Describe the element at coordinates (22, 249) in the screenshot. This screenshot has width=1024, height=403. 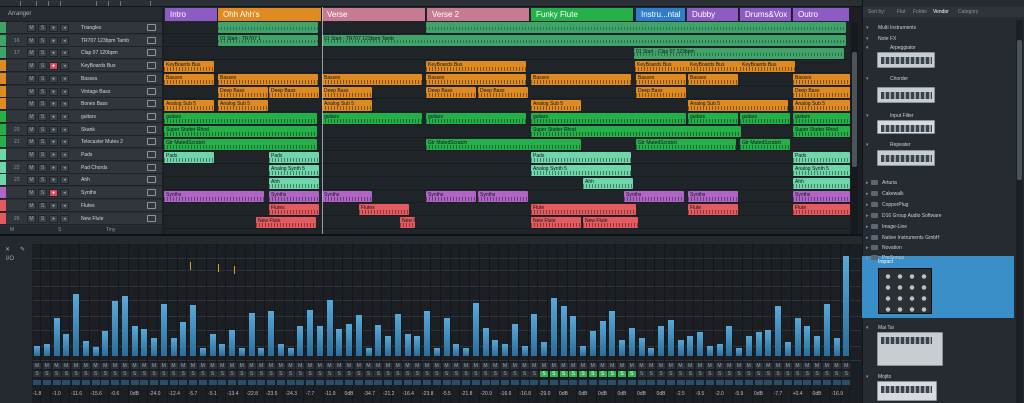
I see `wrench-icon: ✎` at that location.